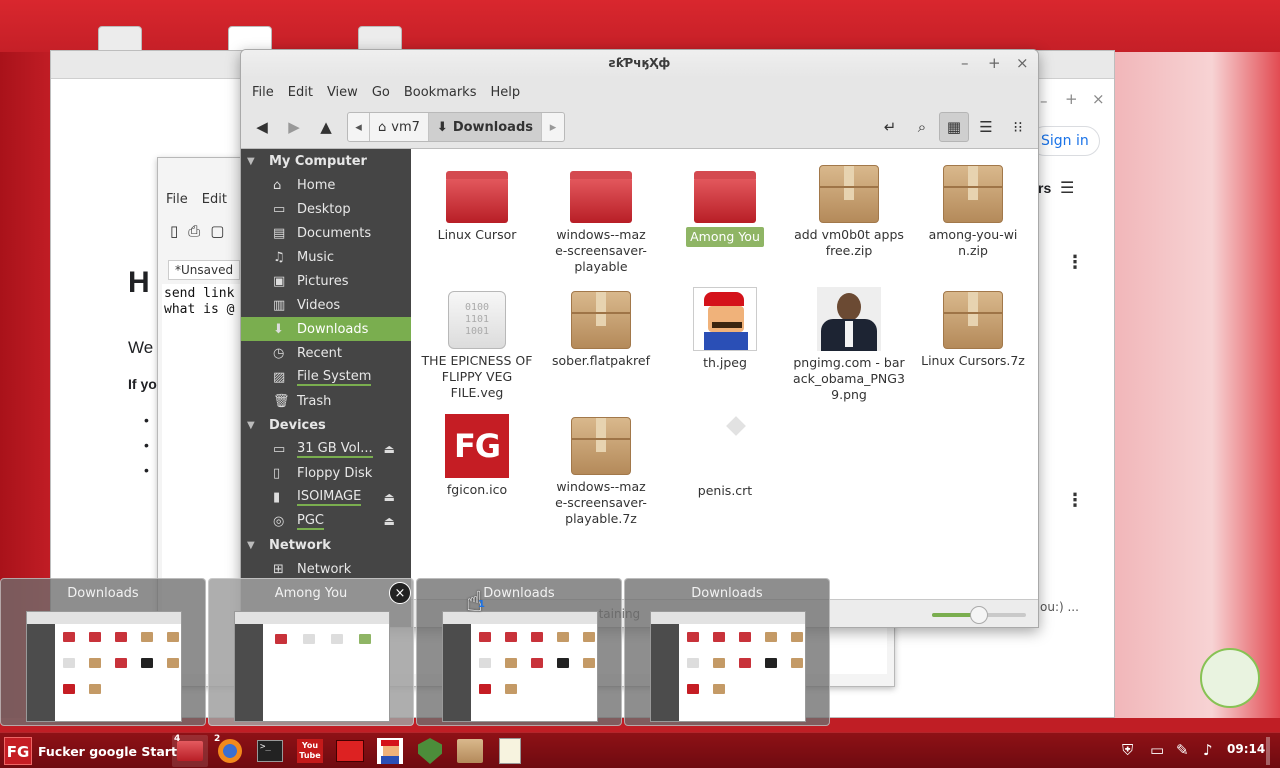 Image resolution: width=1280 pixels, height=768 pixels. What do you see at coordinates (1044, 101) in the screenshot?
I see `browser-minimize-icon: –` at bounding box center [1044, 101].